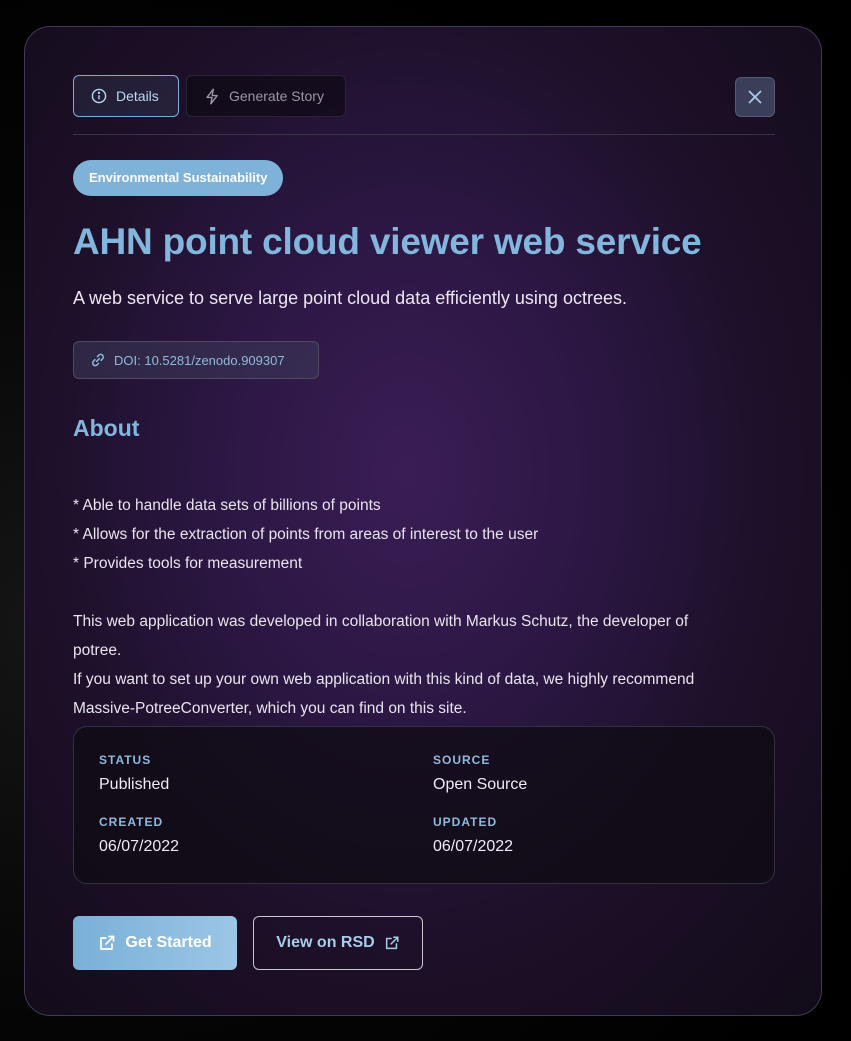 This screenshot has height=1041, width=851. Describe the element at coordinates (387, 241) in the screenshot. I see `project-title: AHN point cloud viewer web service` at that location.